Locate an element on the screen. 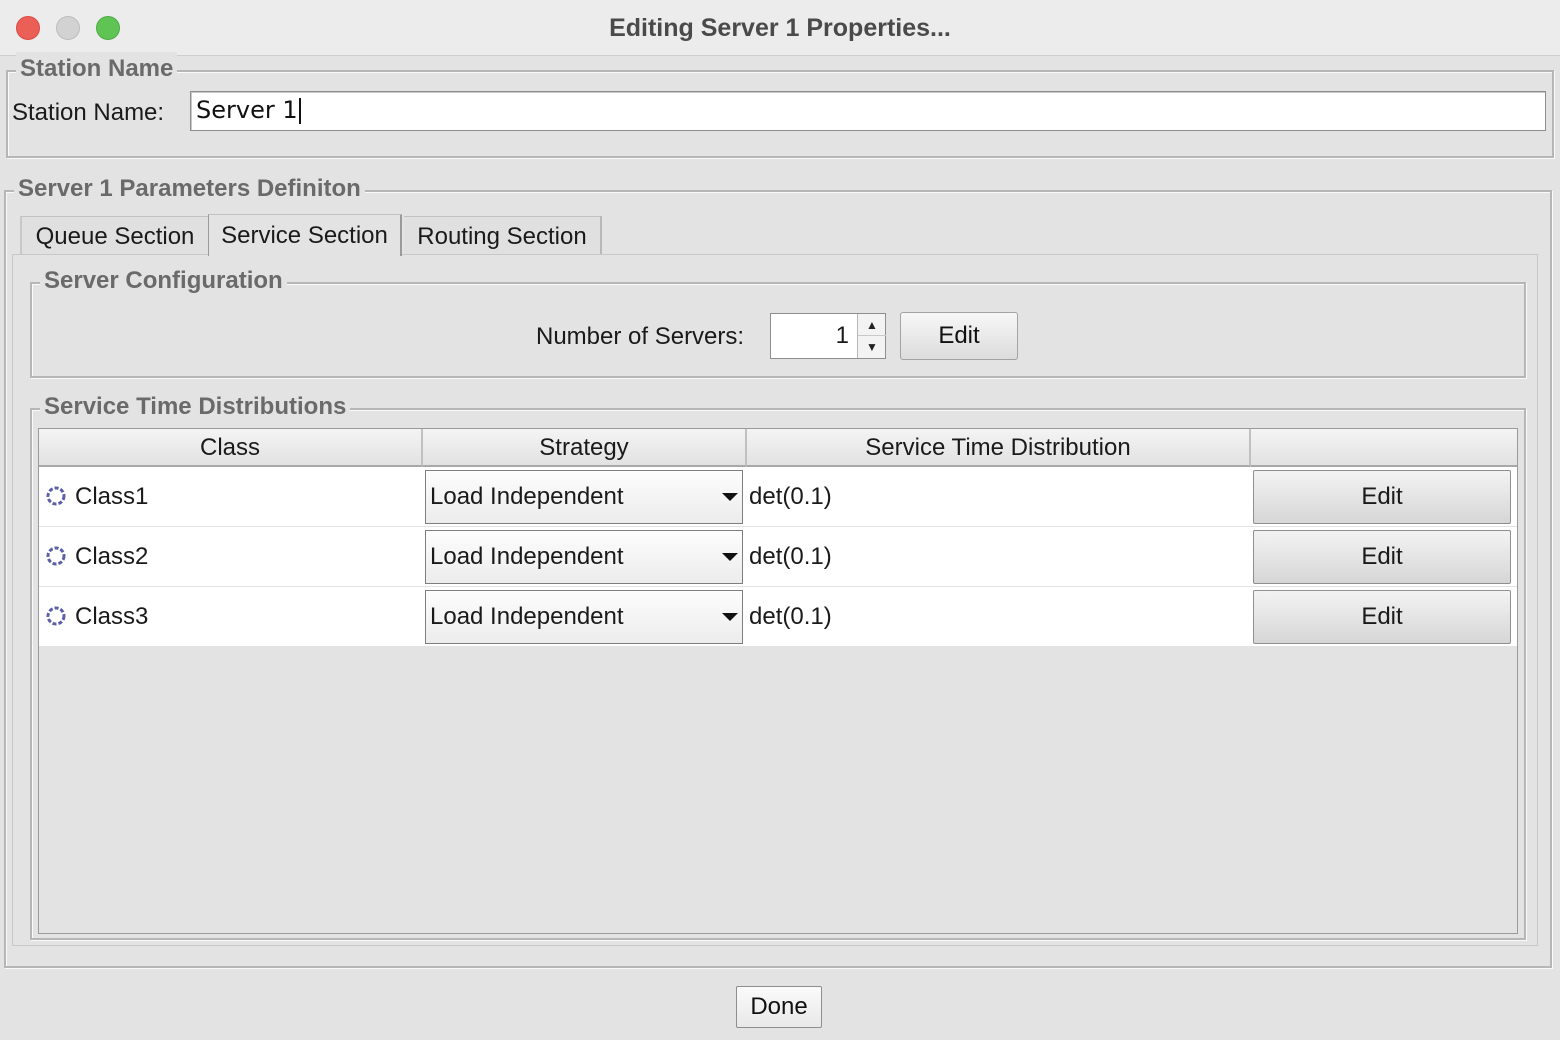 The image size is (1560, 1040). class-name-cell: Class1 is located at coordinates (112, 496).